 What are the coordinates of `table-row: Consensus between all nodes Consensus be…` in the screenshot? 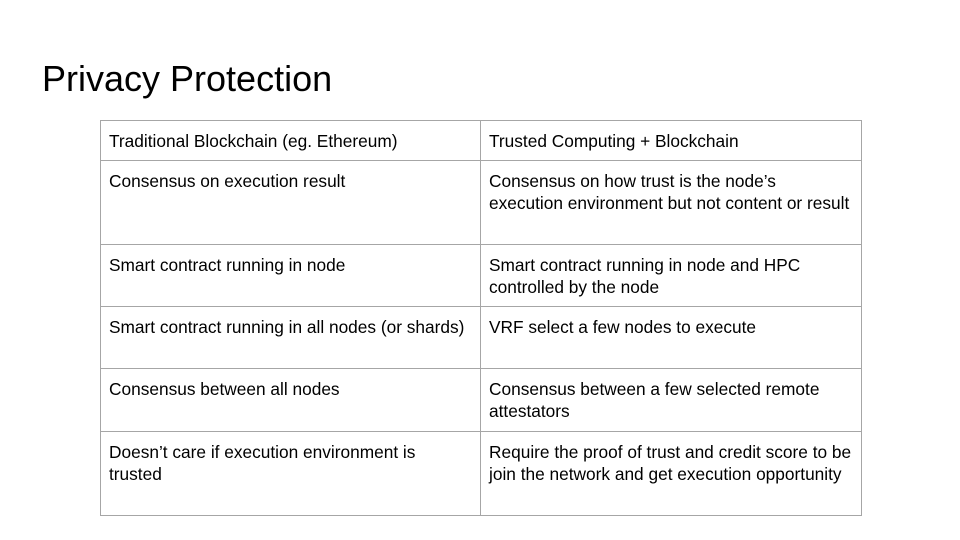 It's located at (481, 400).